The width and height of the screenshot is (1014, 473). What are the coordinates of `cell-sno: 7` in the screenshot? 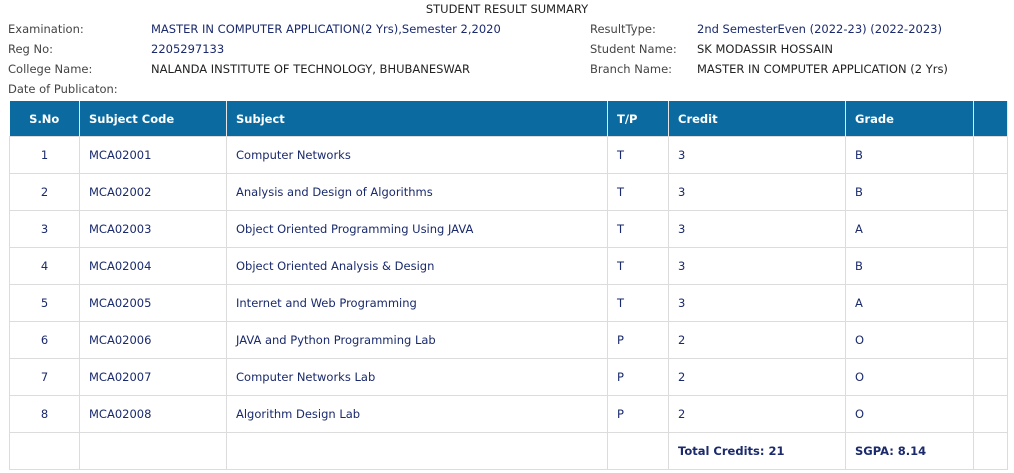 It's located at (44, 377).